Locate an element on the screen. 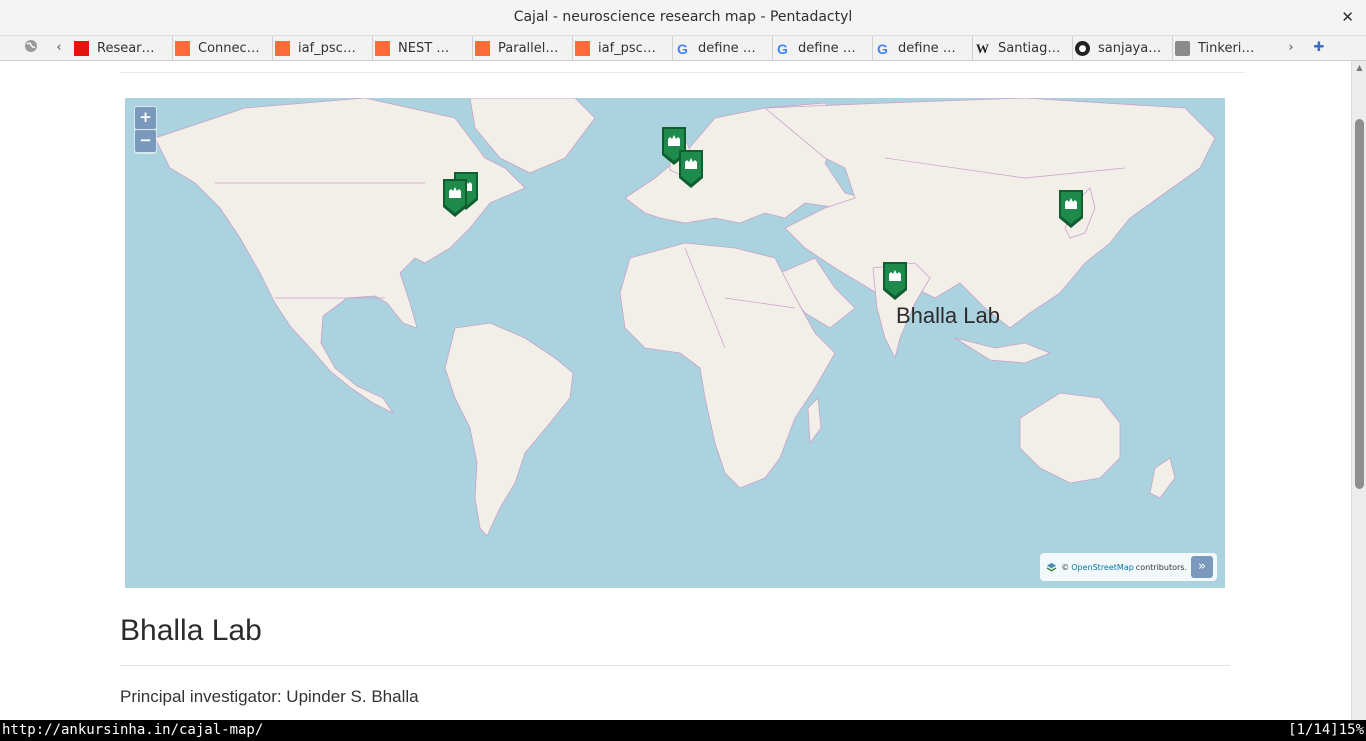 The height and width of the screenshot is (741, 1366). github-icon: ● is located at coordinates (1082, 48).